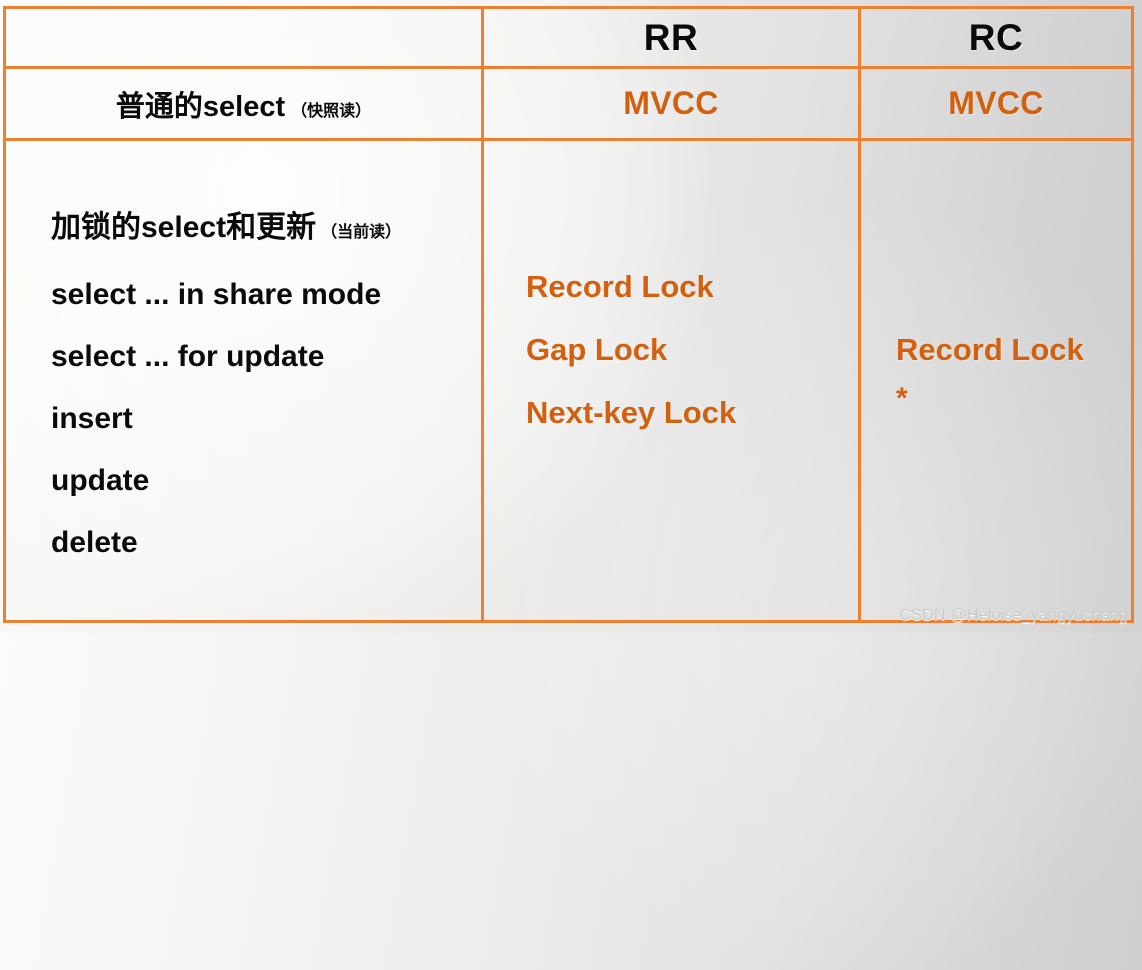 This screenshot has height=970, width=1142. I want to click on rc-lock-item: Record Lock, so click(990, 349).